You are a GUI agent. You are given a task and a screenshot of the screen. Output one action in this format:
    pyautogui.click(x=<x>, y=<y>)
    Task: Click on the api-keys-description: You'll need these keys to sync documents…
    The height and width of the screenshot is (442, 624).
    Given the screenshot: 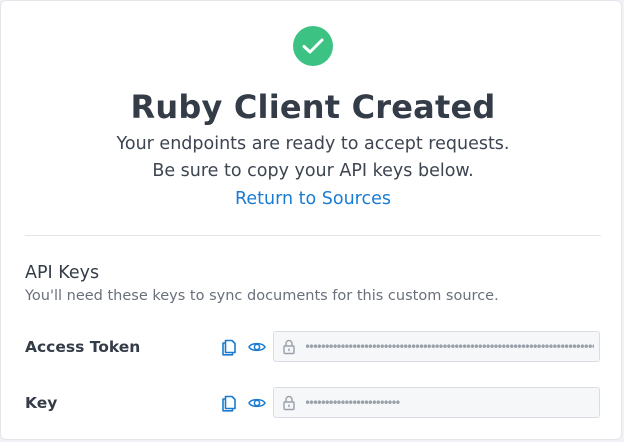 What is the action you would take?
    pyautogui.click(x=262, y=296)
    